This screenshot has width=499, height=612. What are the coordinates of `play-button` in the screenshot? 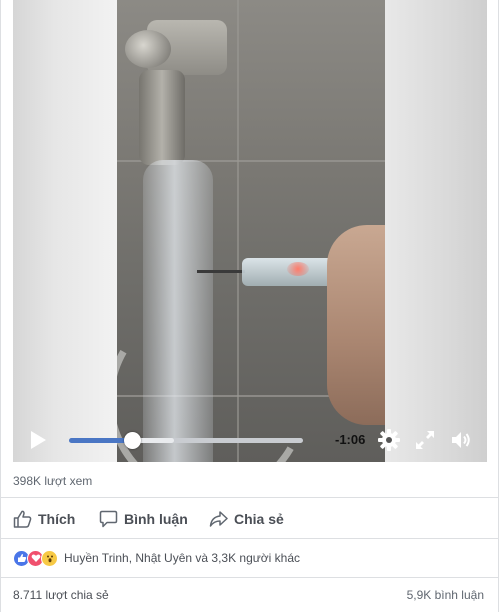 It's located at (38, 440).